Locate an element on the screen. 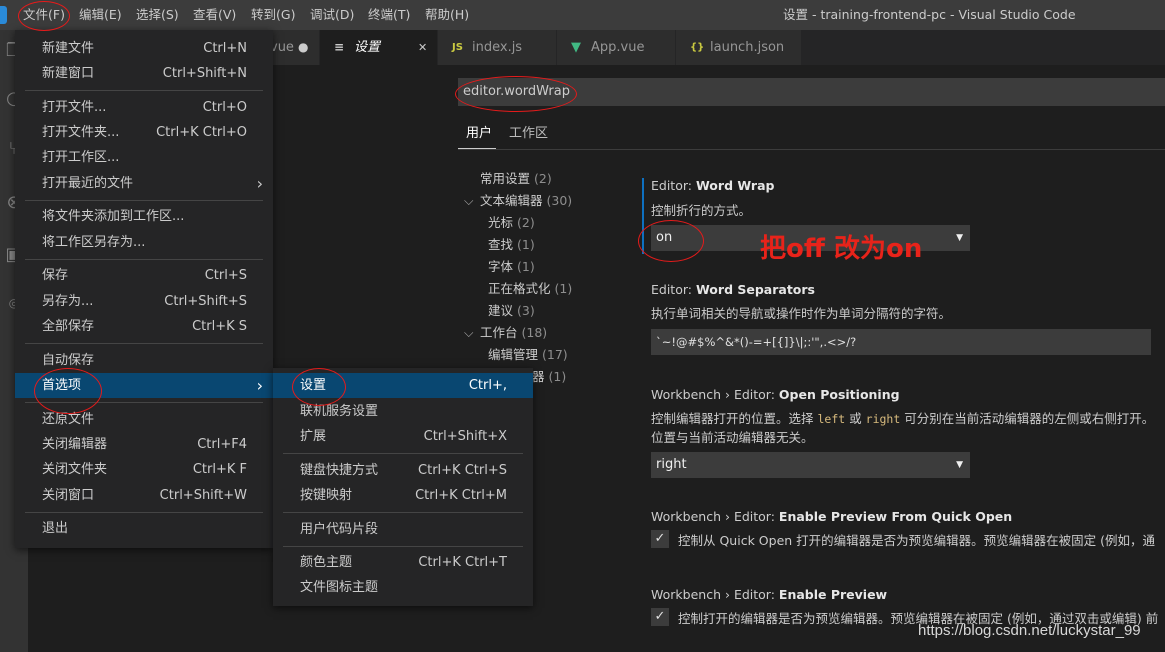 The image size is (1165, 652). toc-item: 常用设置 (2) is located at coordinates (516, 177).